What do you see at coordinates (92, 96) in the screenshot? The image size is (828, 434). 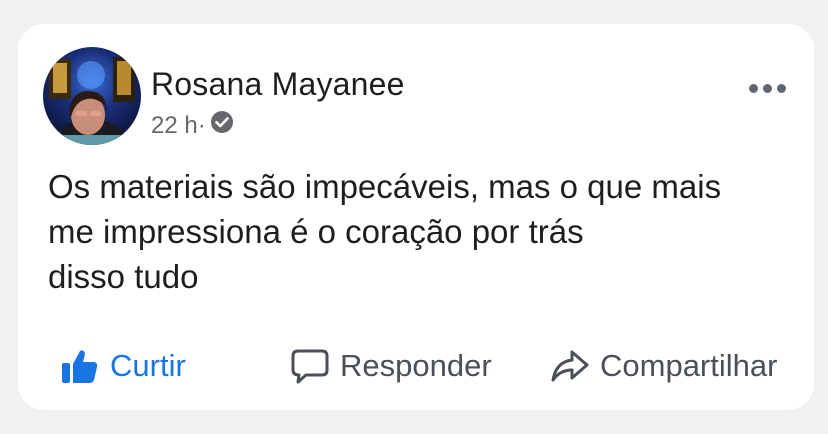 I see `avatar` at bounding box center [92, 96].